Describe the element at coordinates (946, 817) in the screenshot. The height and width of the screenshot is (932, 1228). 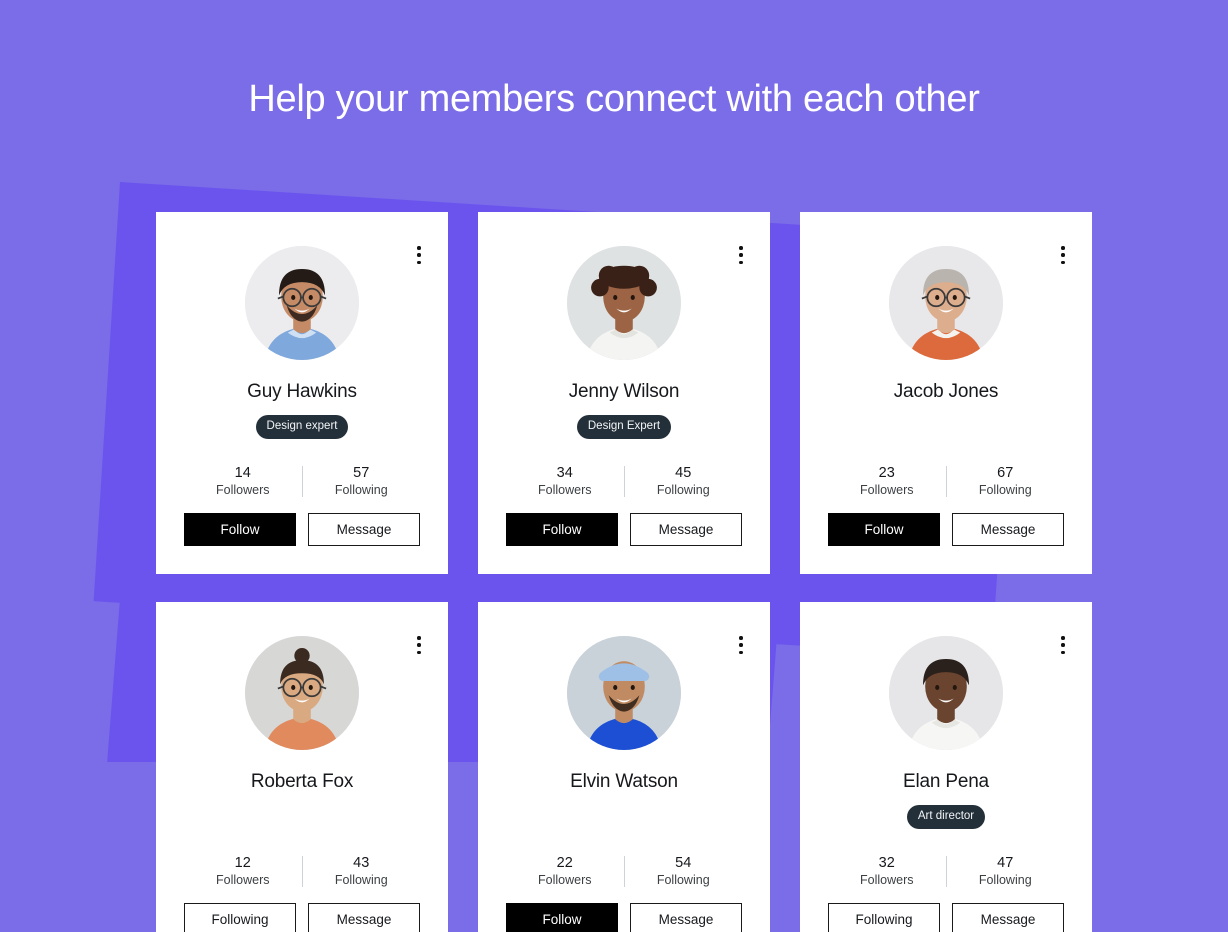
I see `role-badge: Art director` at that location.